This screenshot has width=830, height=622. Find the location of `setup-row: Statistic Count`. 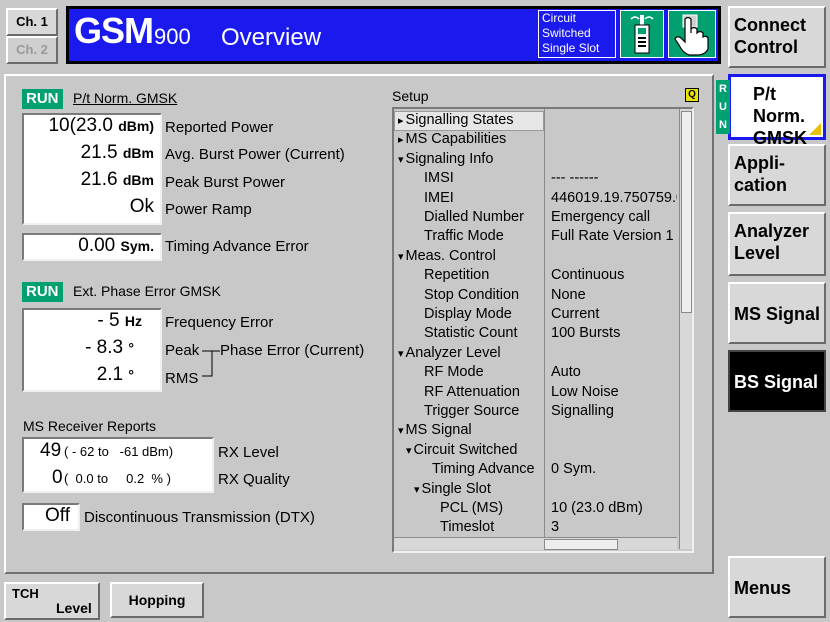

setup-row: Statistic Count is located at coordinates (471, 333).